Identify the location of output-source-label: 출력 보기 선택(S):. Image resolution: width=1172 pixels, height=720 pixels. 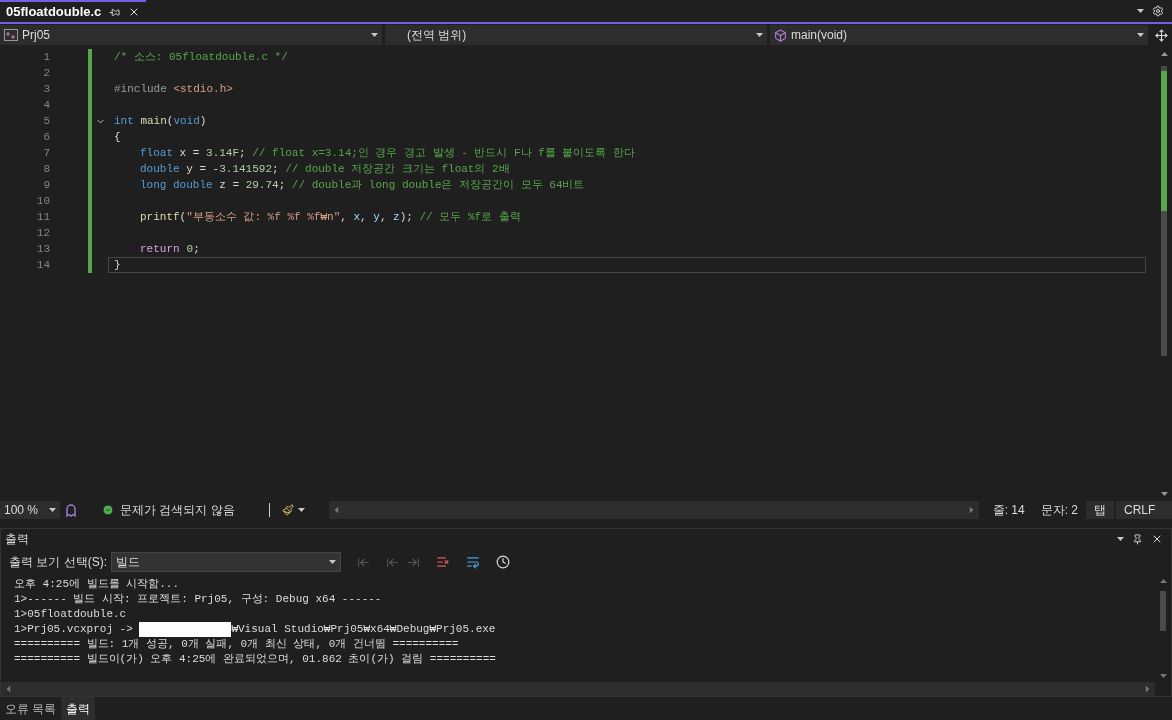
(58, 562).